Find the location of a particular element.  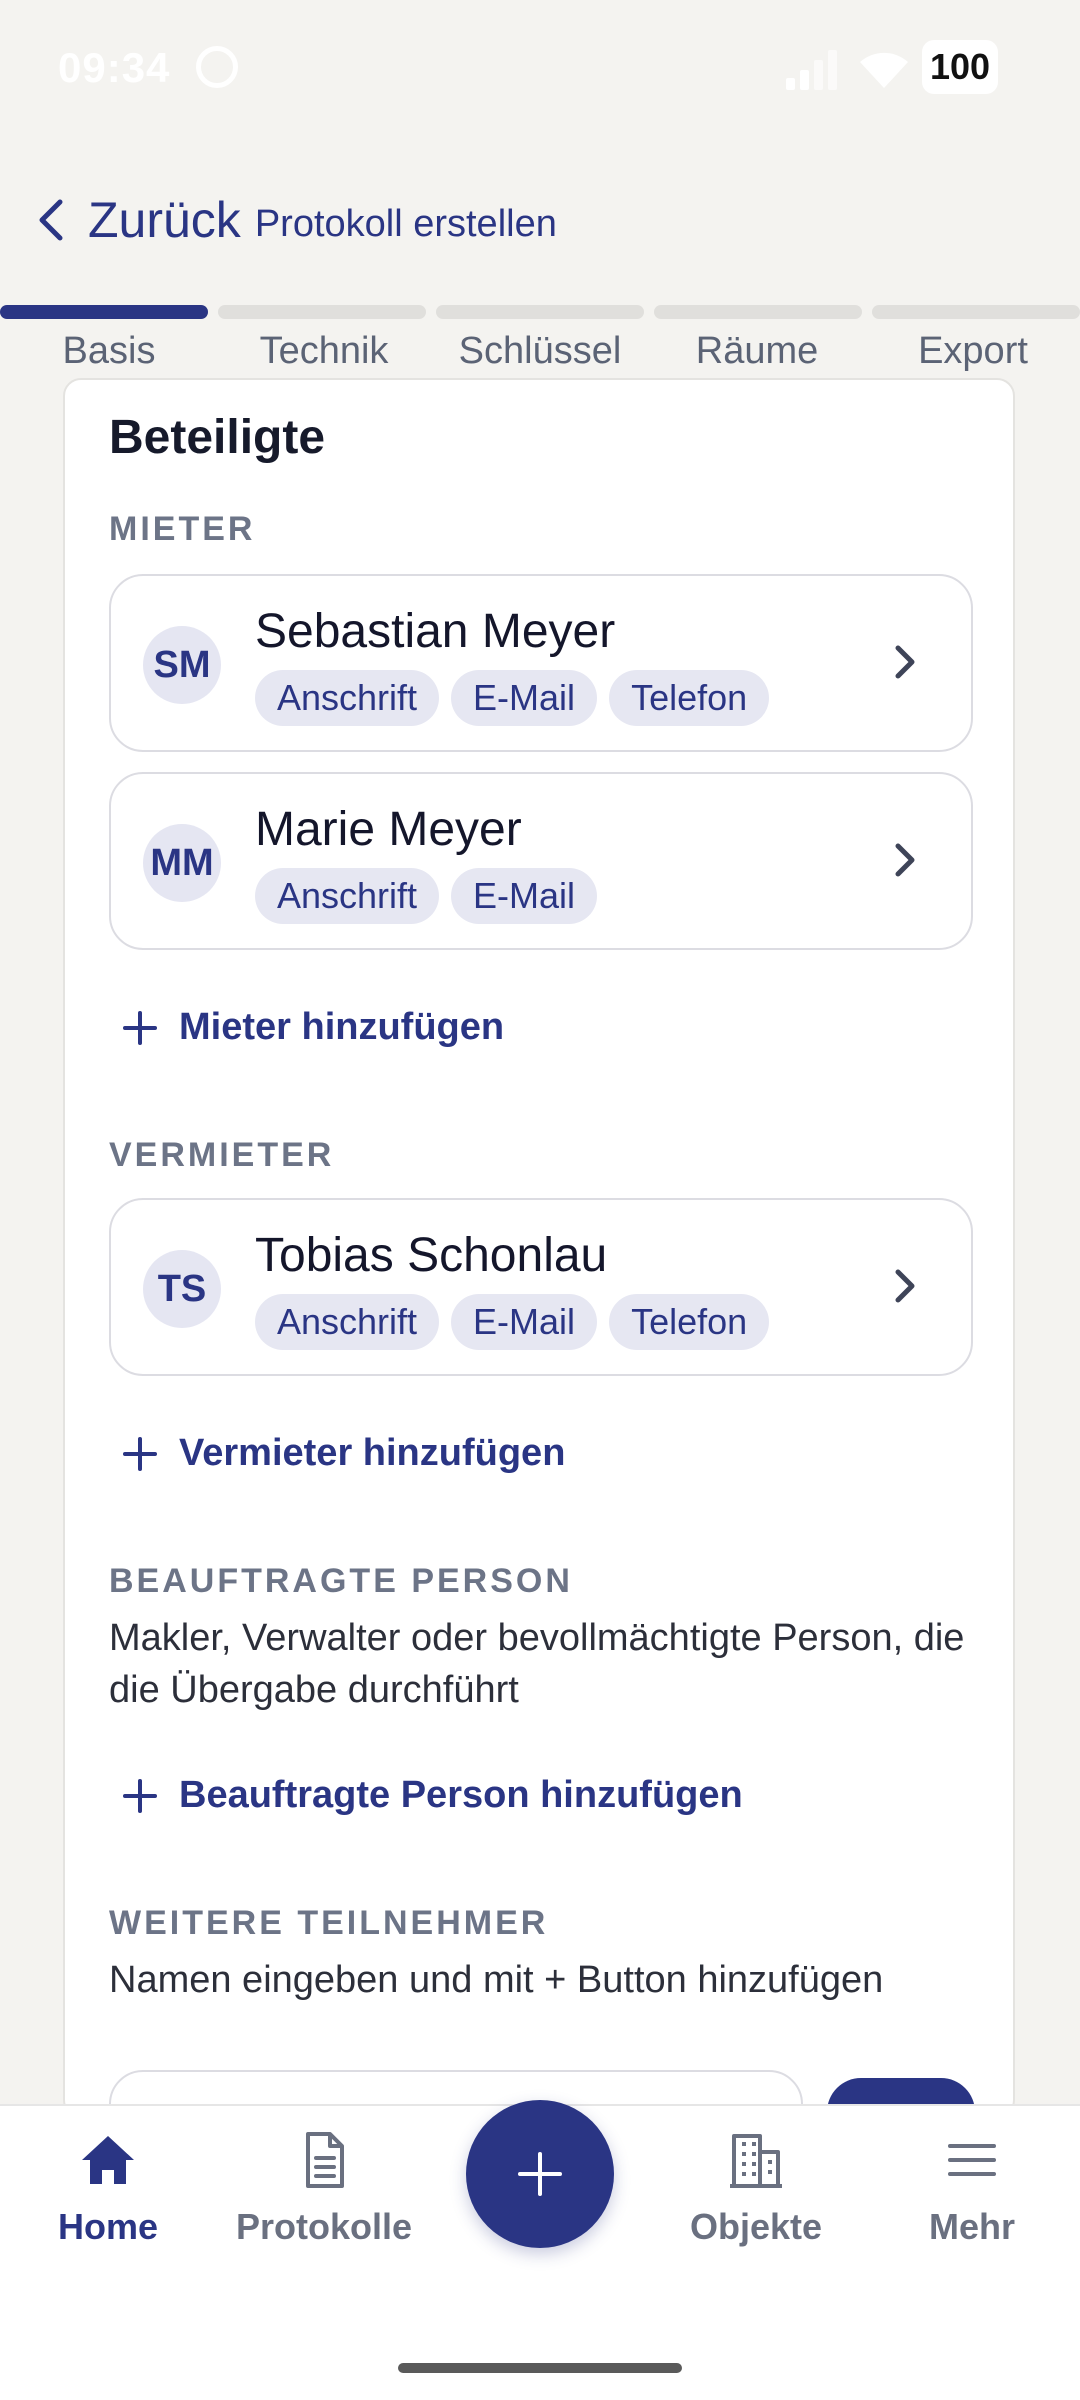

person-name: Sebastian Meyer is located at coordinates (435, 631).